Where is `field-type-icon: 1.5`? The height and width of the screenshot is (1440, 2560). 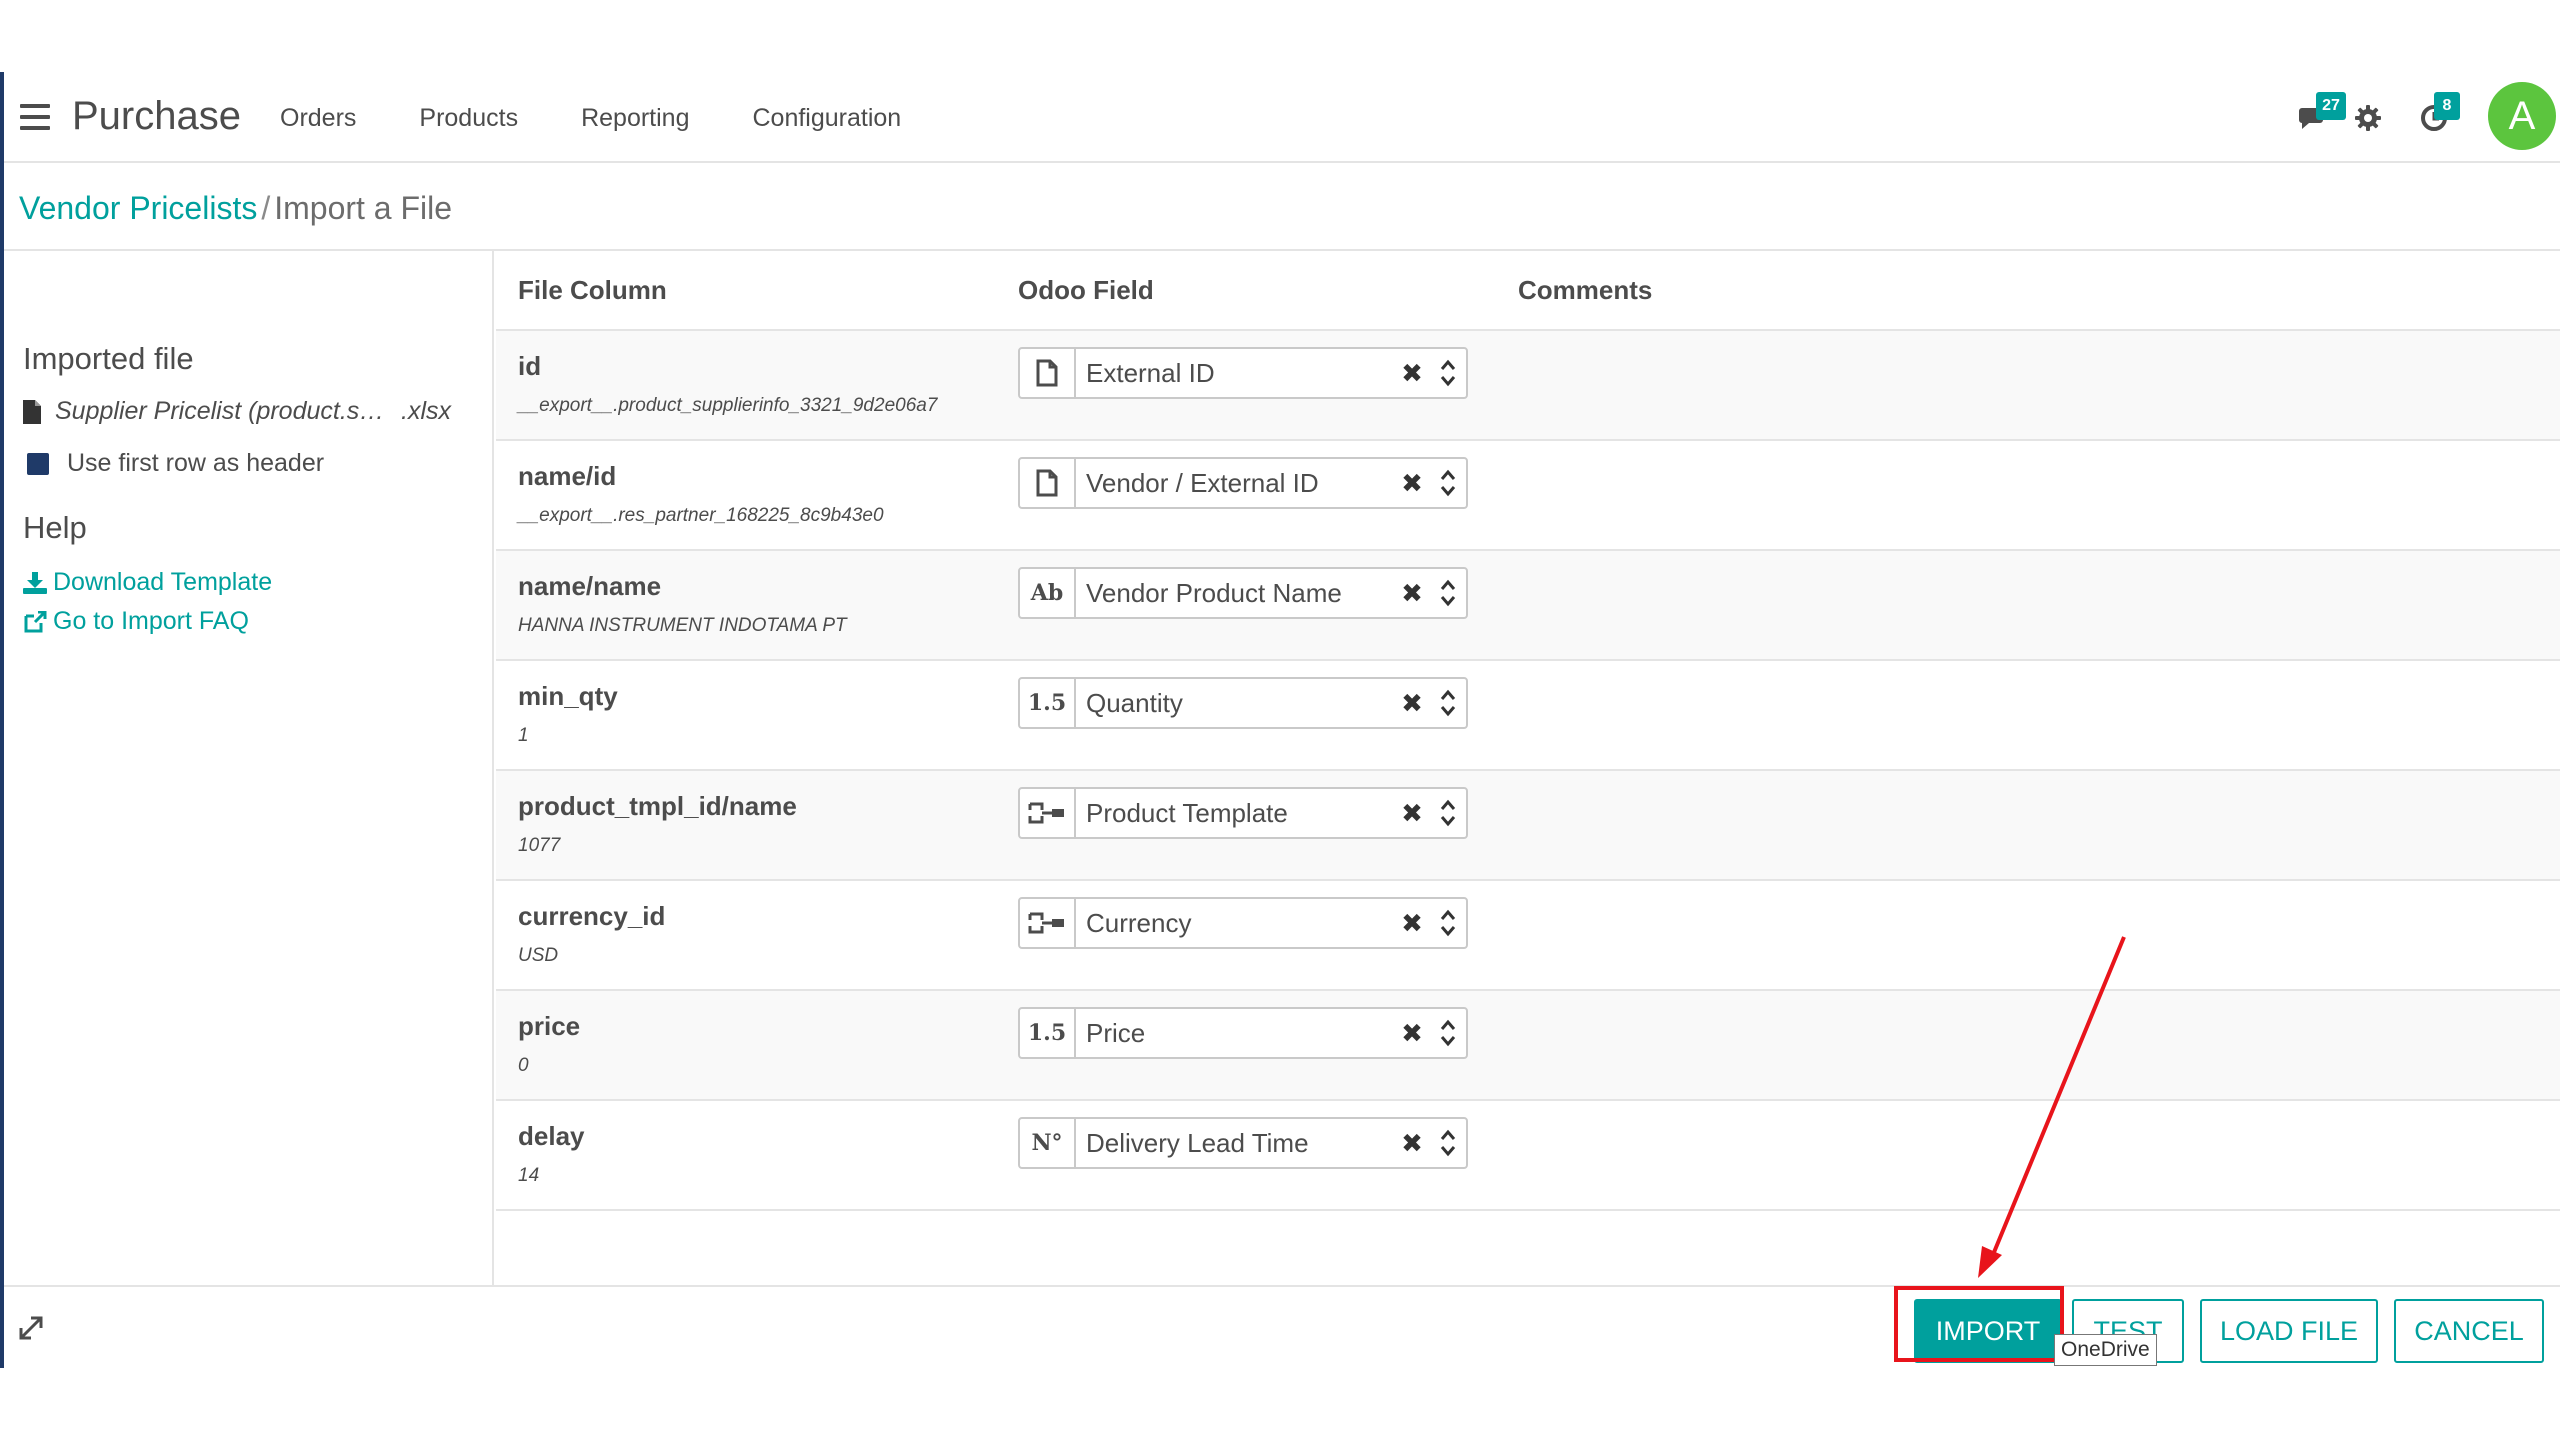
field-type-icon: 1.5 is located at coordinates (1047, 1033).